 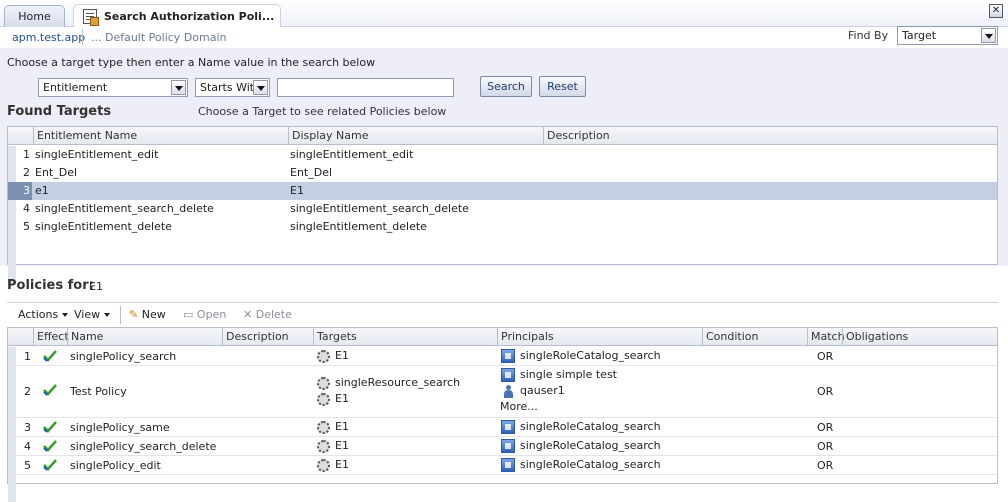 I want to click on column-header-condition: Condition, so click(x=755, y=337).